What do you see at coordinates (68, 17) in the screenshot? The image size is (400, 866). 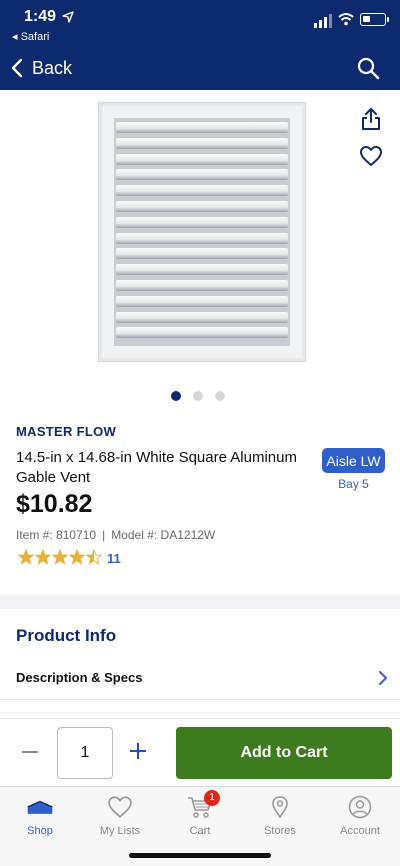 I see `location-arrow-icon` at bounding box center [68, 17].